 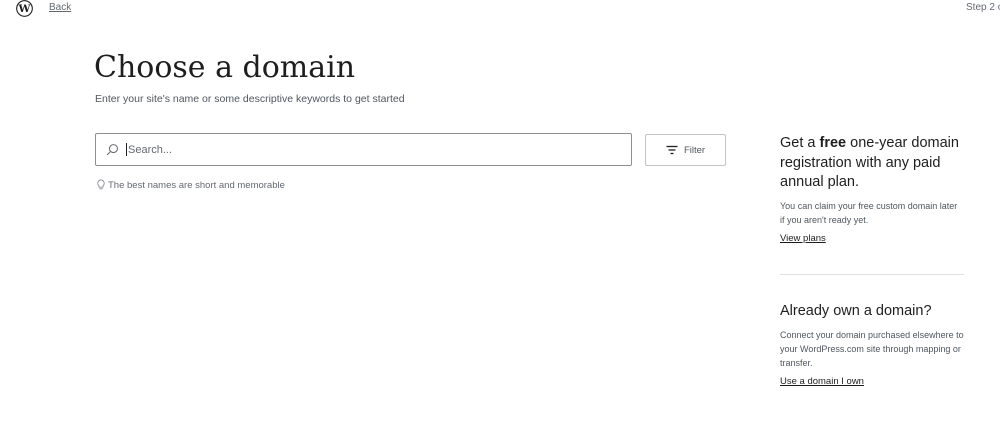 What do you see at coordinates (803, 238) in the screenshot?
I see `view-plans-link: View plans` at bounding box center [803, 238].